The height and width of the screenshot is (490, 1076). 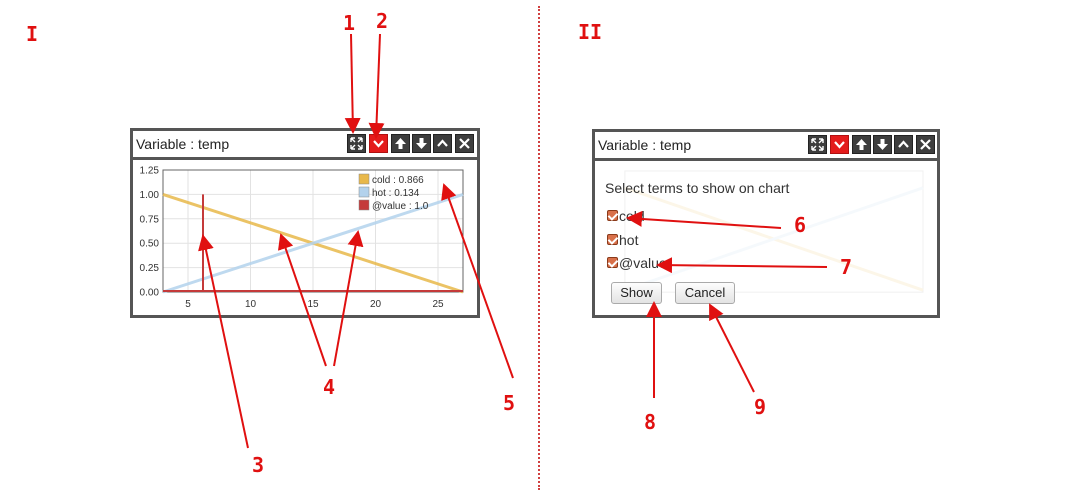 I want to click on annotation-4: 4, so click(x=329, y=387).